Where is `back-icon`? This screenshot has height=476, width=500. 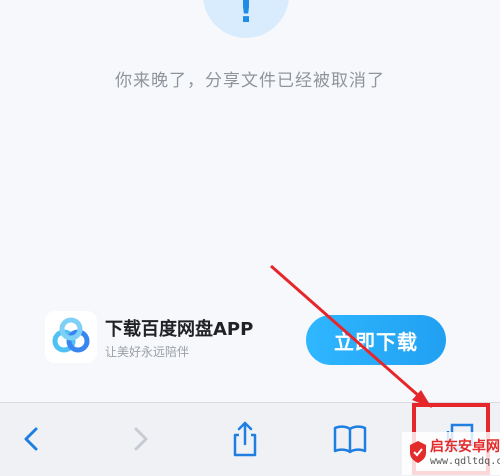
back-icon is located at coordinates (32, 439).